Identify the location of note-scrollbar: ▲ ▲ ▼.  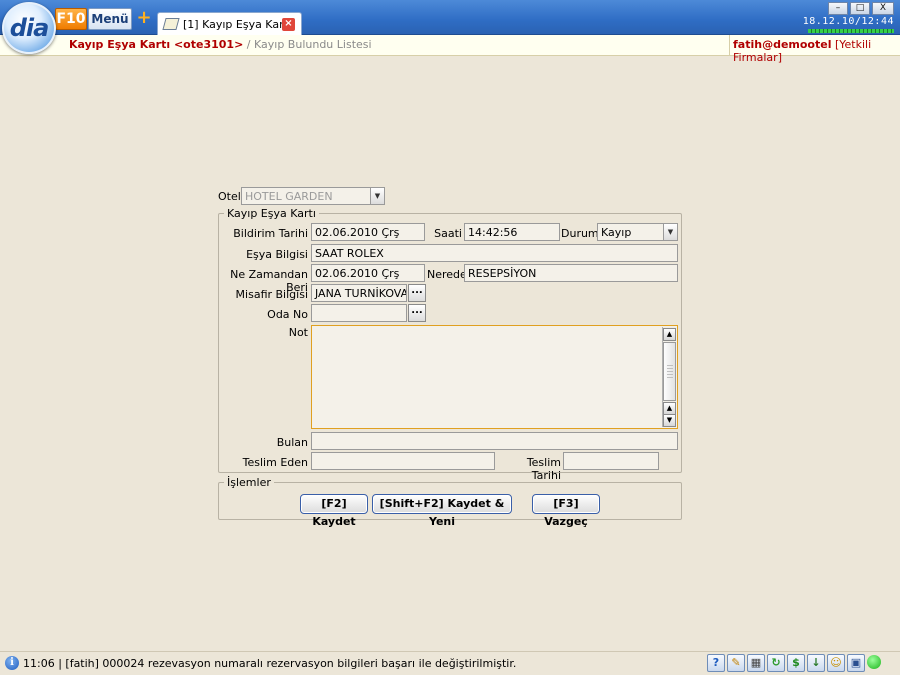
(669, 377).